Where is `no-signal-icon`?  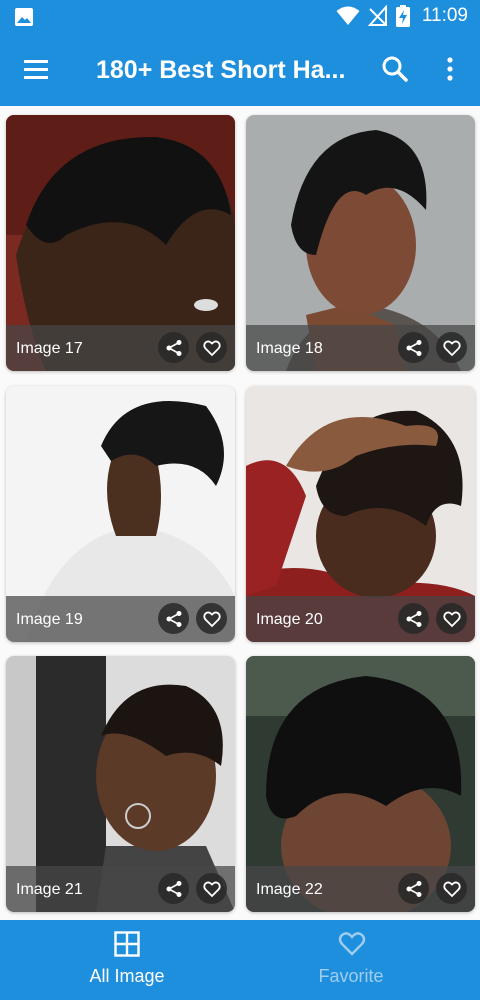 no-signal-icon is located at coordinates (377, 15).